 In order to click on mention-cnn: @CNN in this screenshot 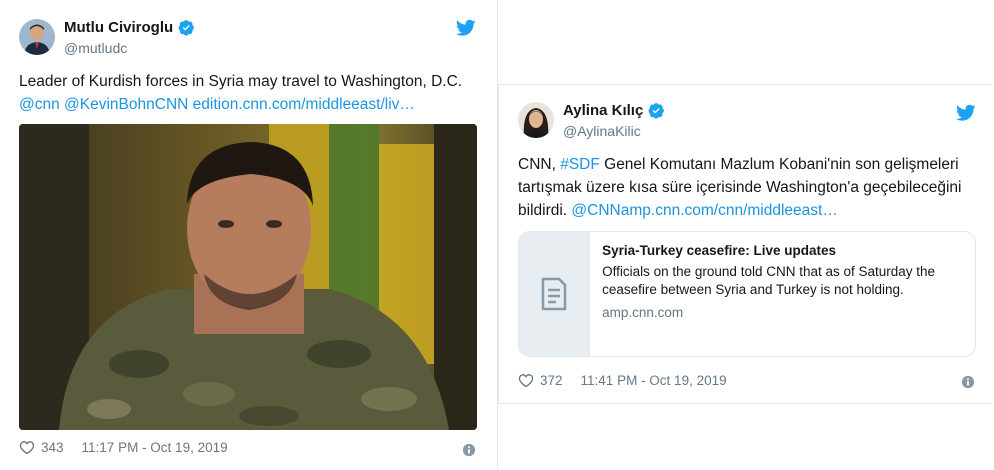, I will do `click(595, 210)`.